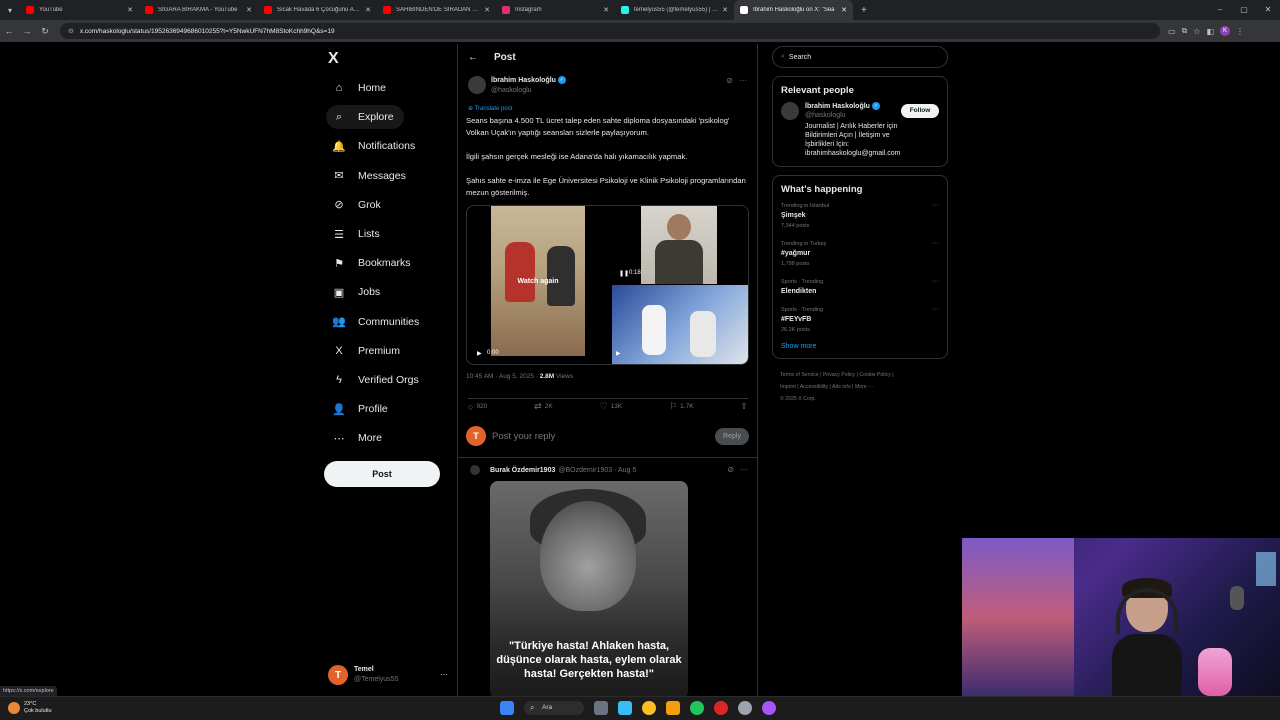  What do you see at coordinates (358, 205) in the screenshot?
I see `nav-item-grok: ⊘ Grok` at bounding box center [358, 205].